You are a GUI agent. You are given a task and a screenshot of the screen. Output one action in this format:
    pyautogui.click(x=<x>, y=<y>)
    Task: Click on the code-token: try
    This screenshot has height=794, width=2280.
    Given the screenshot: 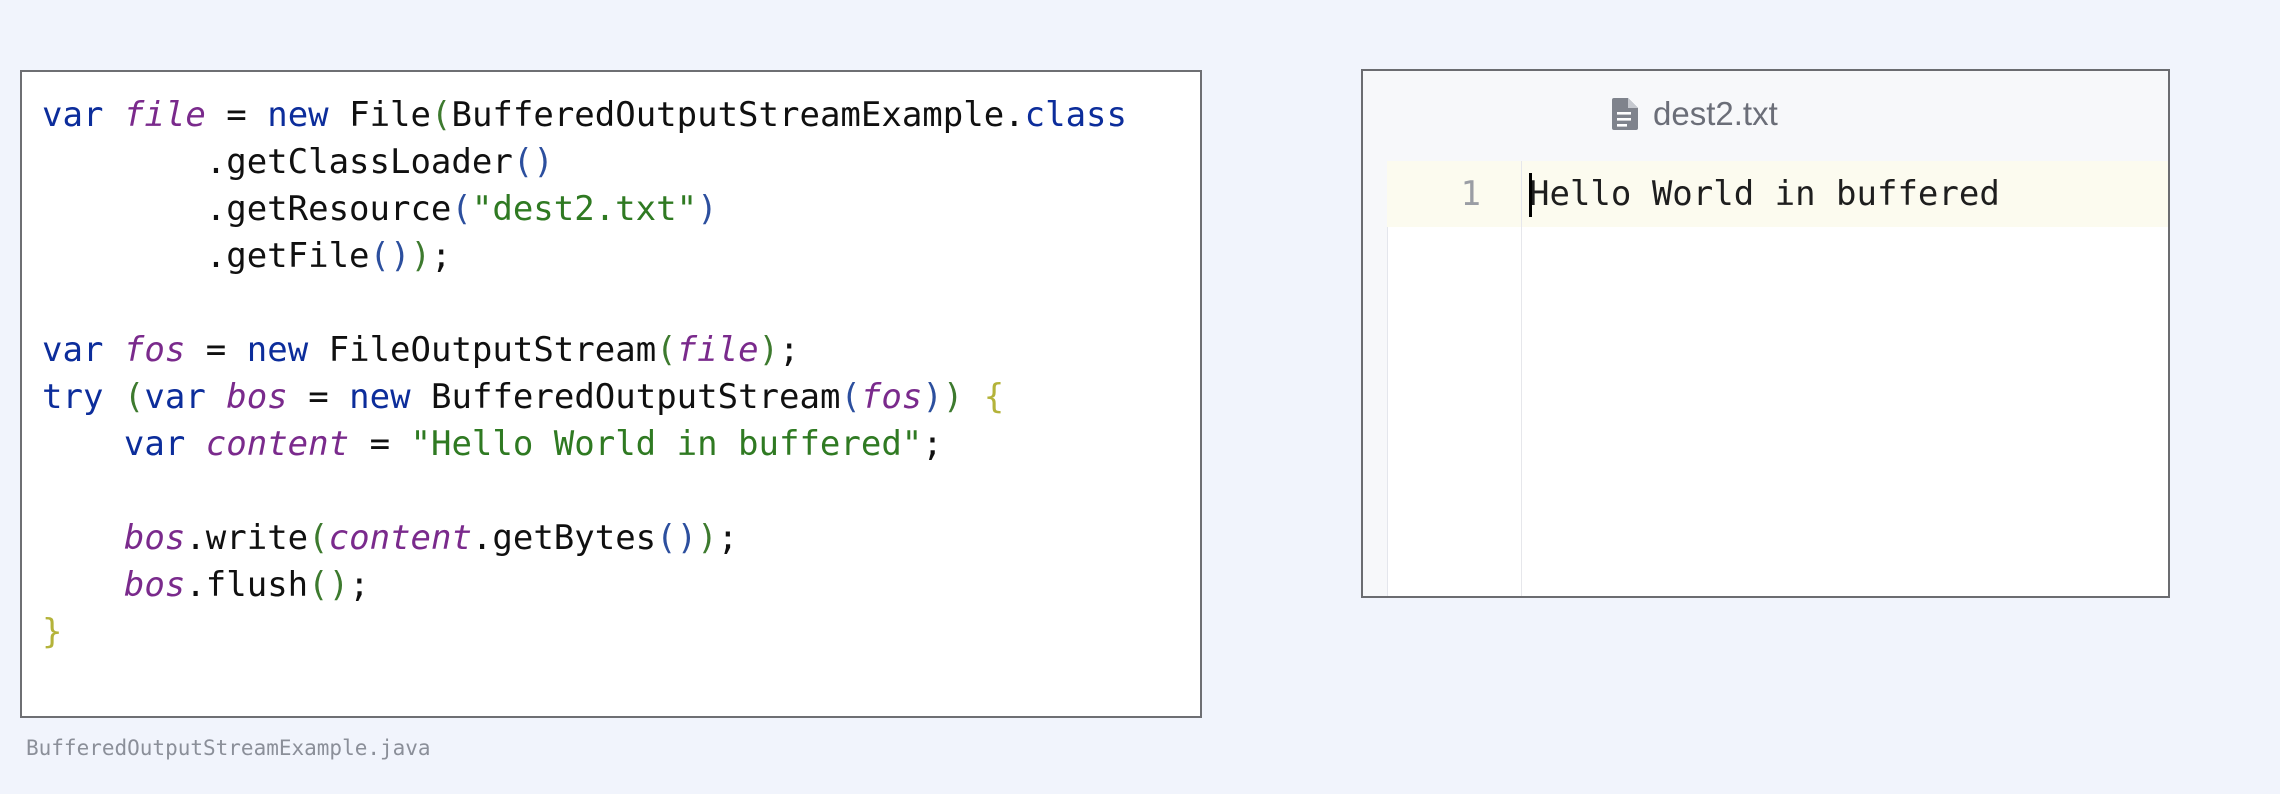 What is the action you would take?
    pyautogui.click(x=73, y=397)
    